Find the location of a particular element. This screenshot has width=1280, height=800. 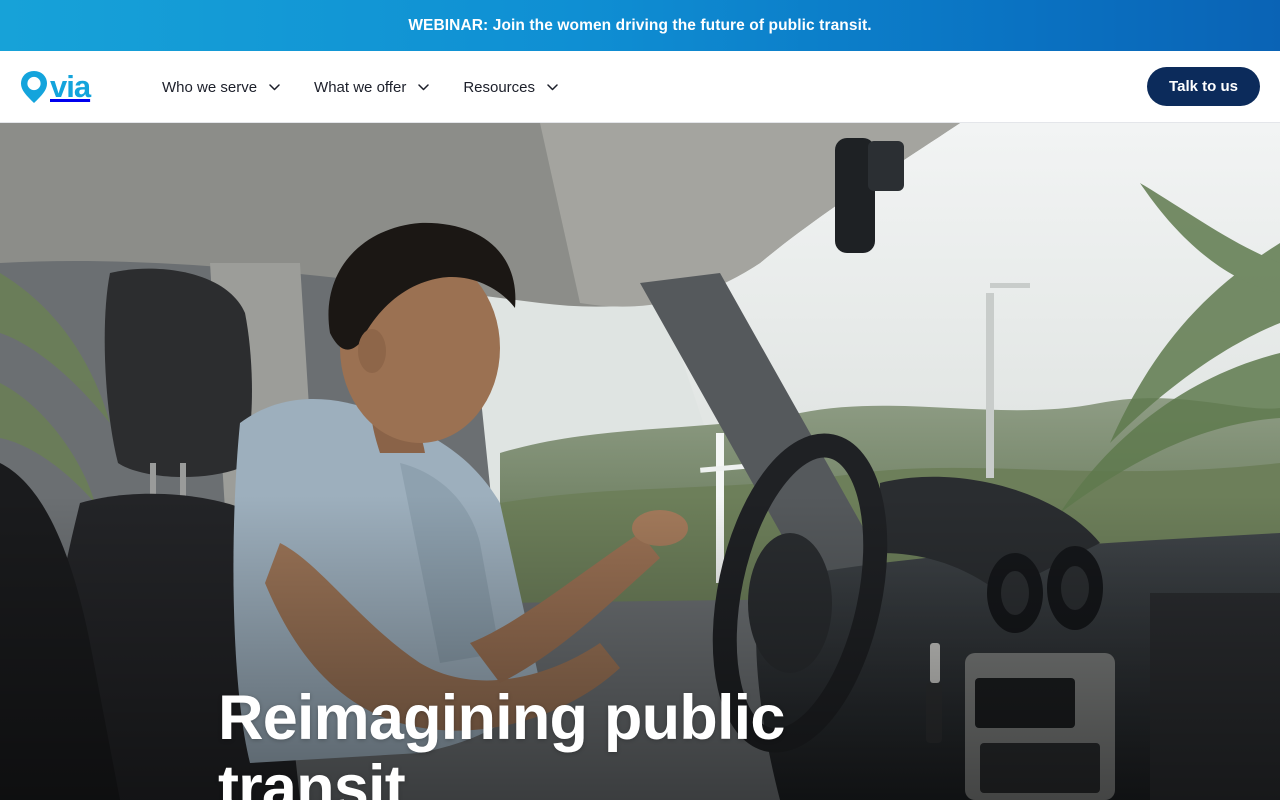

nav-item-label: Who we serve is located at coordinates (210, 87).